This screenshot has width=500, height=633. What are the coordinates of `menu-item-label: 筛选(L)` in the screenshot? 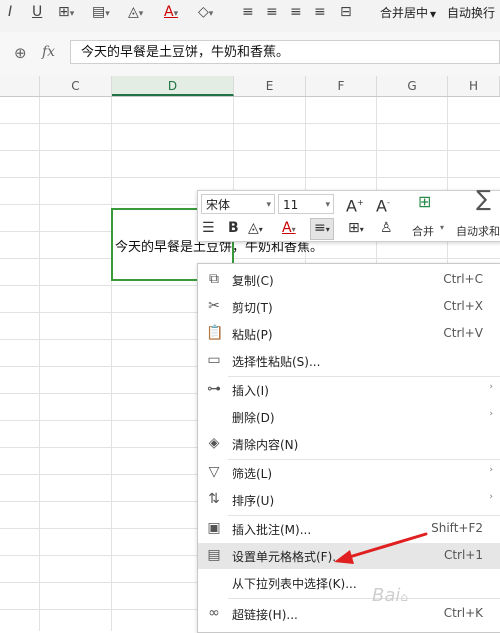 It's located at (252, 474).